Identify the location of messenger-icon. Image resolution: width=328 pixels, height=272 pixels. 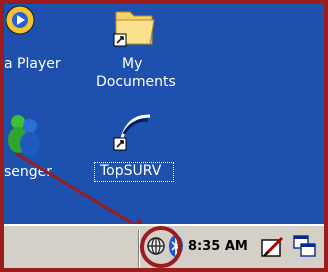
(24, 134).